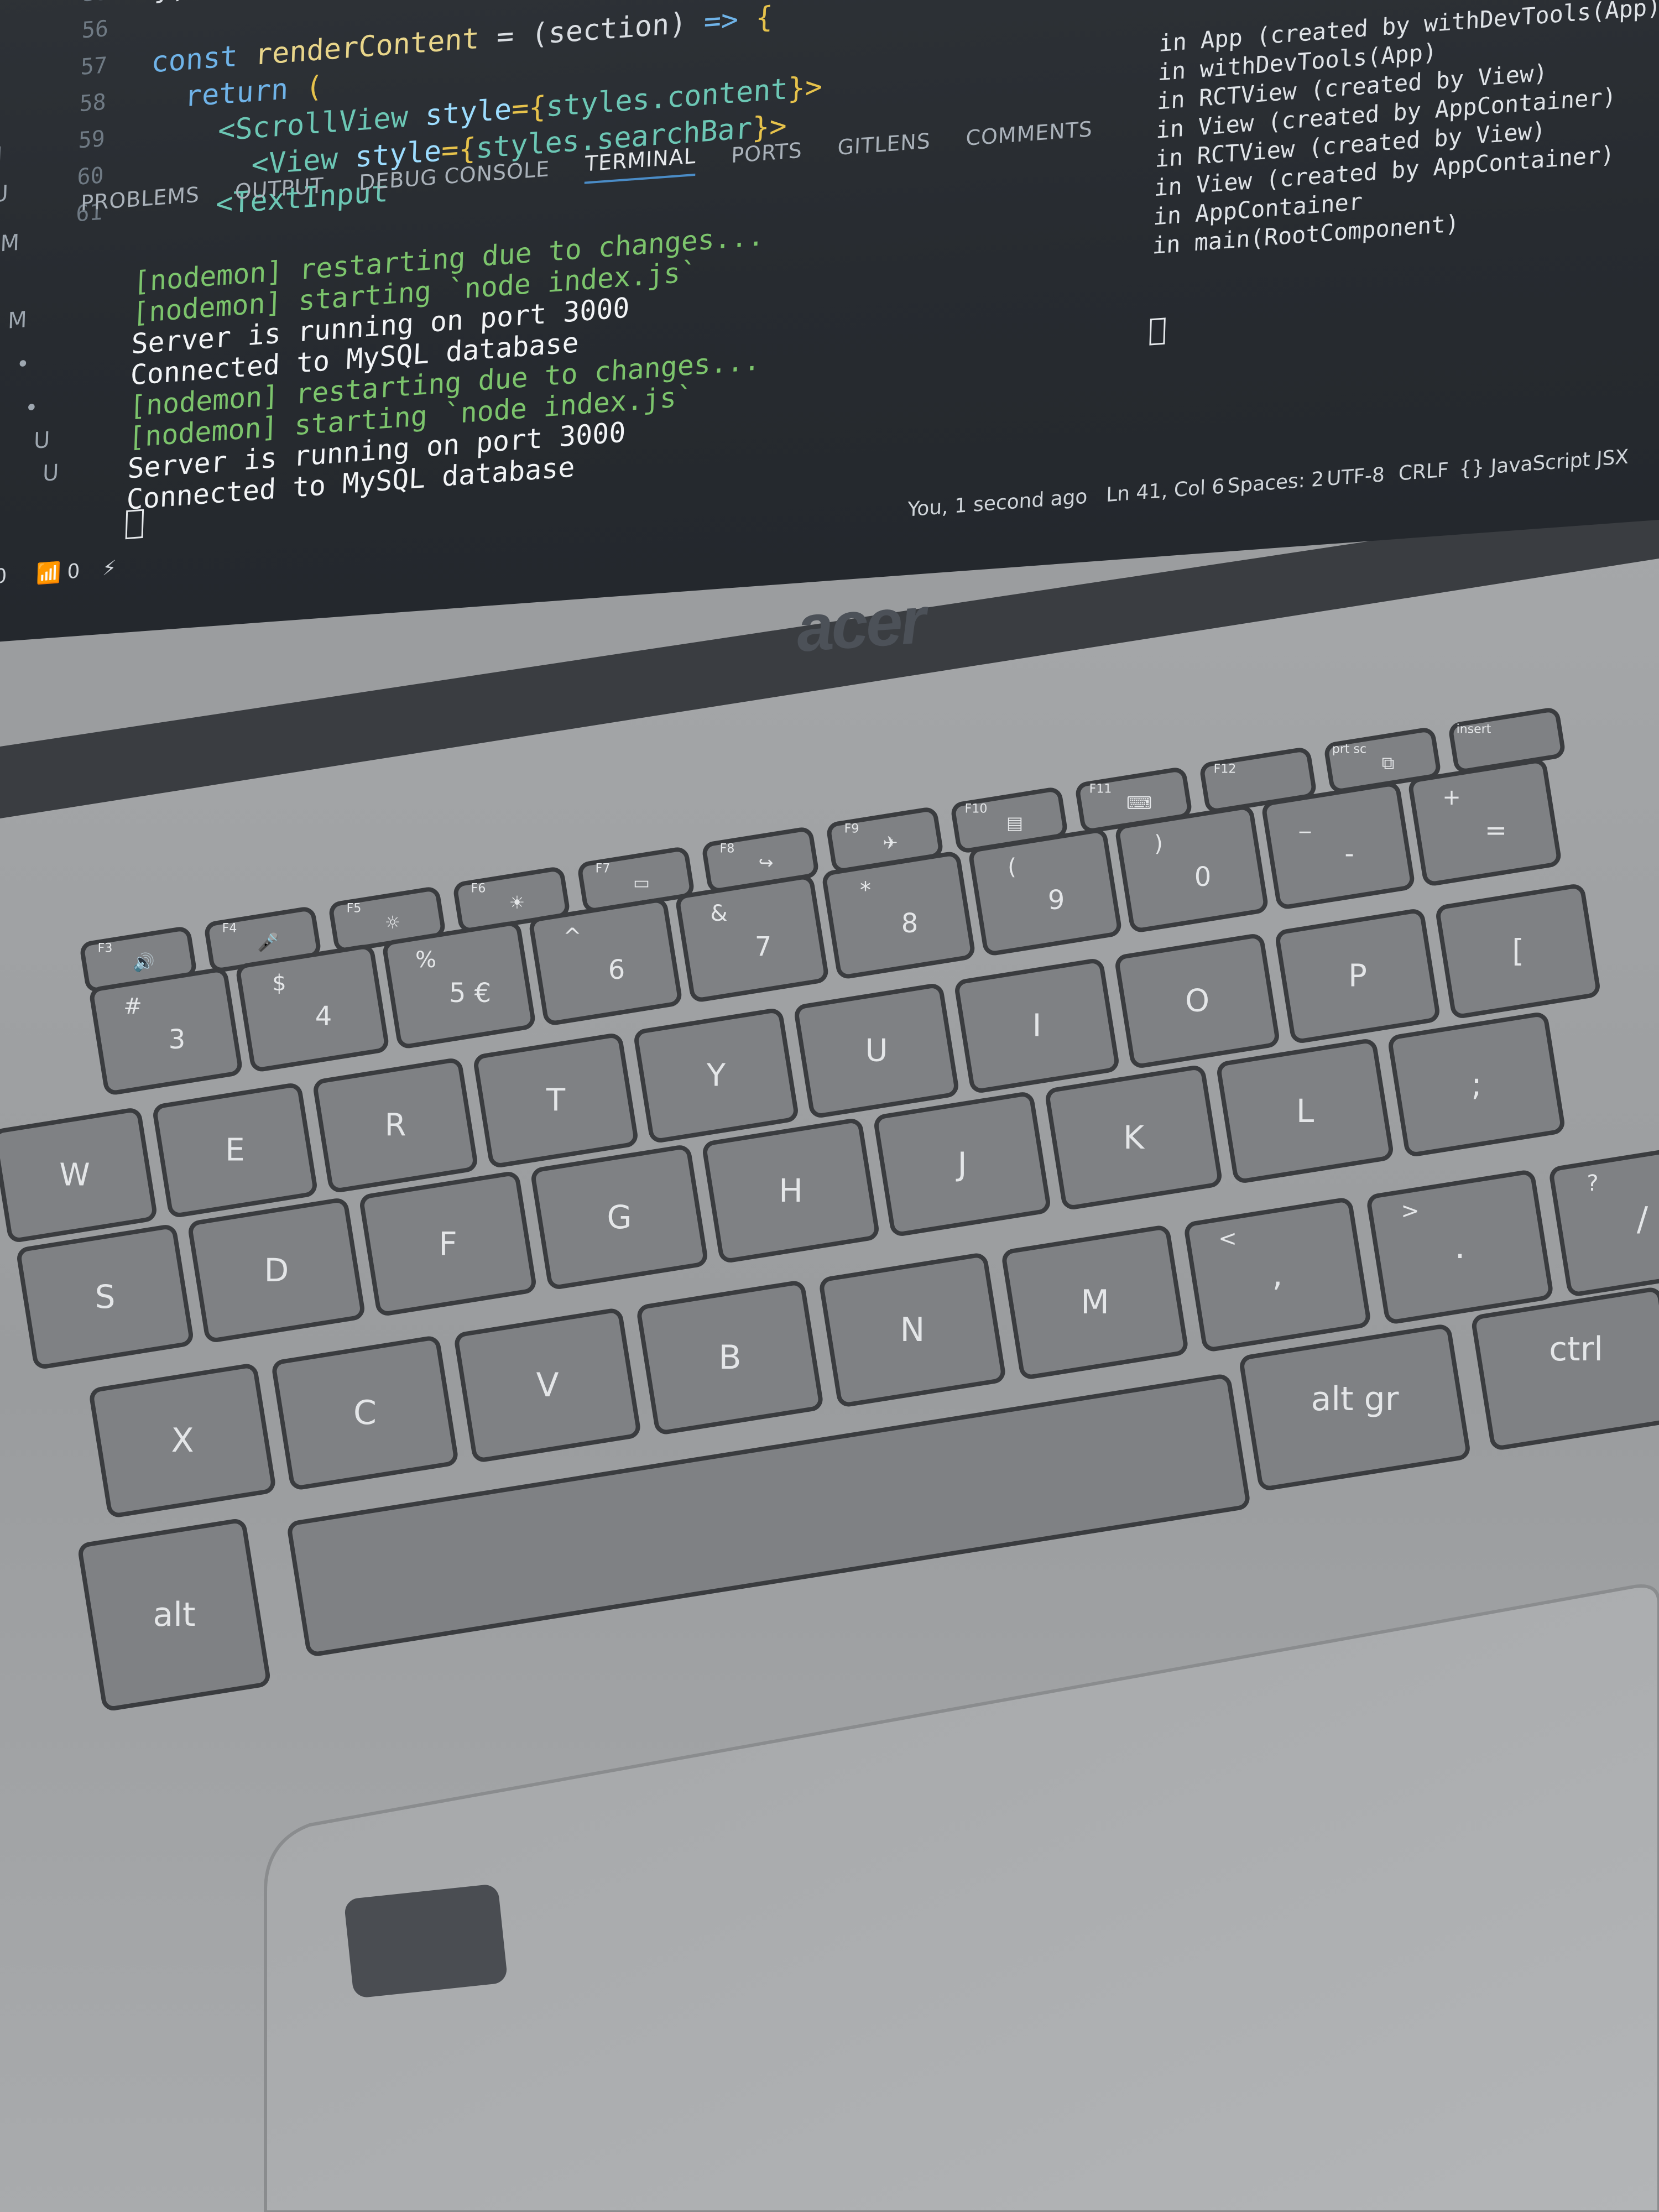 This screenshot has height=2212, width=1659. Describe the element at coordinates (529, 109) in the screenshot. I see `code-token: ={` at that location.